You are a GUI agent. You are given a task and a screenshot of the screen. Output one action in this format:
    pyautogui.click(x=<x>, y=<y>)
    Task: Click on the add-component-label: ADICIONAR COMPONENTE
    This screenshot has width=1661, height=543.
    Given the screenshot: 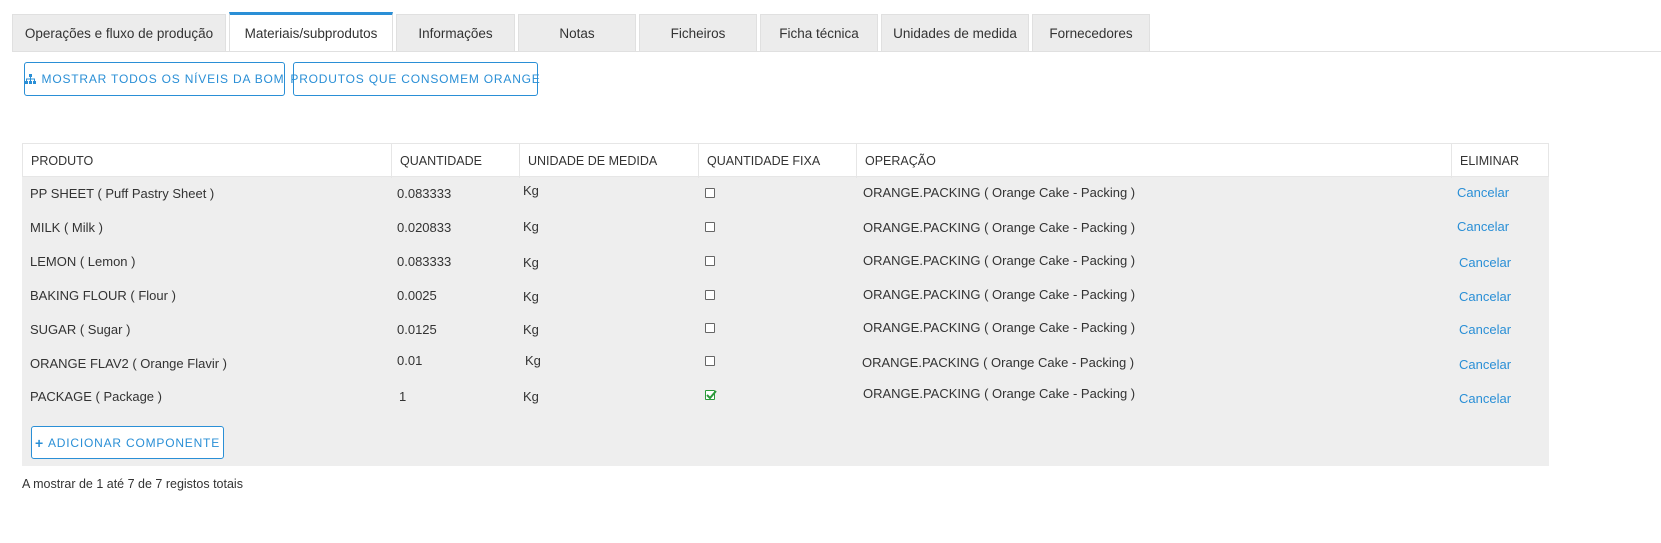 What is the action you would take?
    pyautogui.click(x=133, y=442)
    